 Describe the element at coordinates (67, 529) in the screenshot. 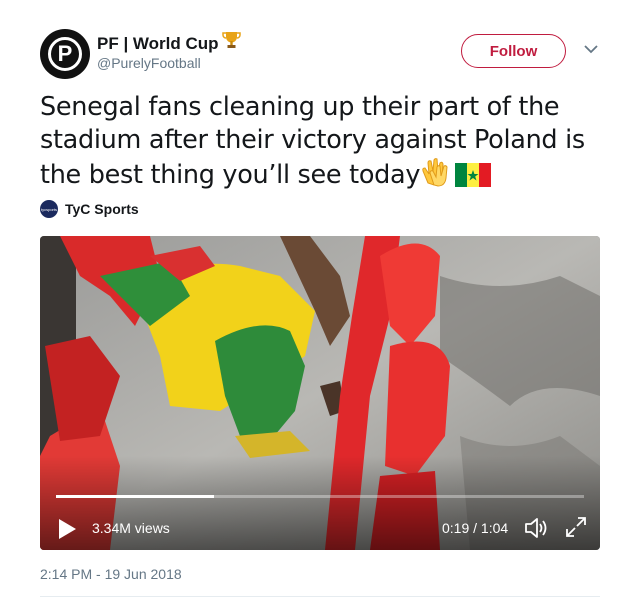

I see `play-icon` at that location.